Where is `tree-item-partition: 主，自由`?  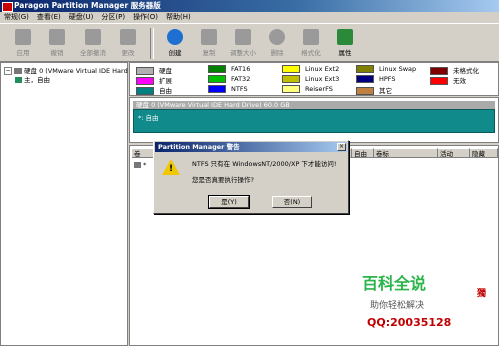 tree-item-partition: 主，自由 is located at coordinates (32, 79).